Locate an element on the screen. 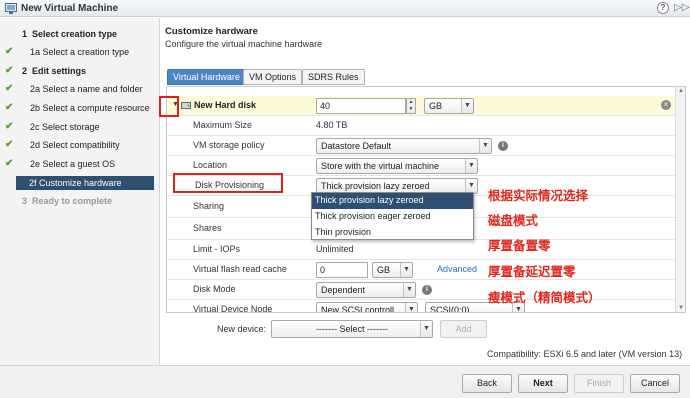  help-icon: ? is located at coordinates (663, 8).